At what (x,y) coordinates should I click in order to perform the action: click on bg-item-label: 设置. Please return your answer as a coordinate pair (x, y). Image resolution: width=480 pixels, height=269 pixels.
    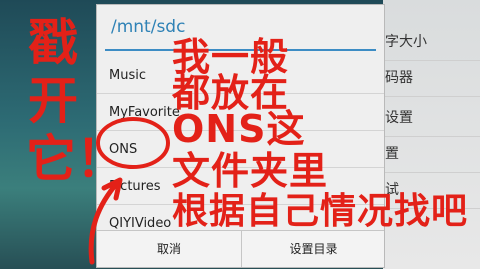
    Looking at the image, I should click on (399, 118).